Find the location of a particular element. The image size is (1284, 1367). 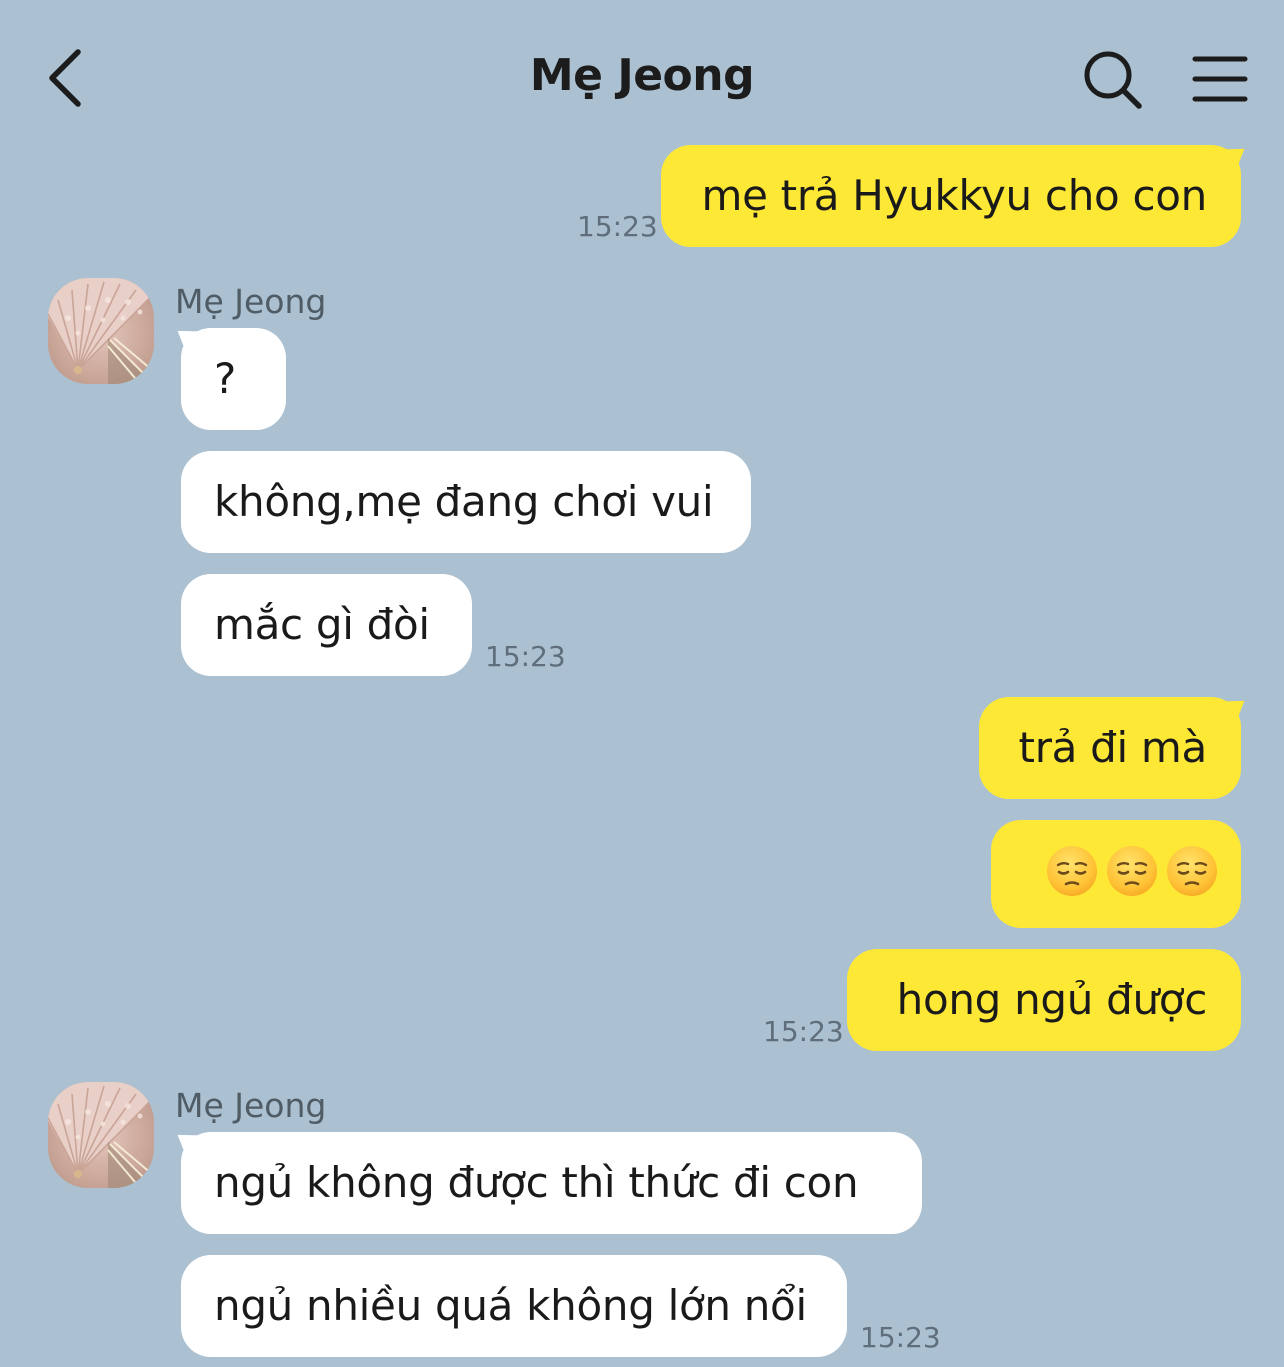

incoming-message-bubble: không,mẹ đang chơi vui is located at coordinates (466, 502).